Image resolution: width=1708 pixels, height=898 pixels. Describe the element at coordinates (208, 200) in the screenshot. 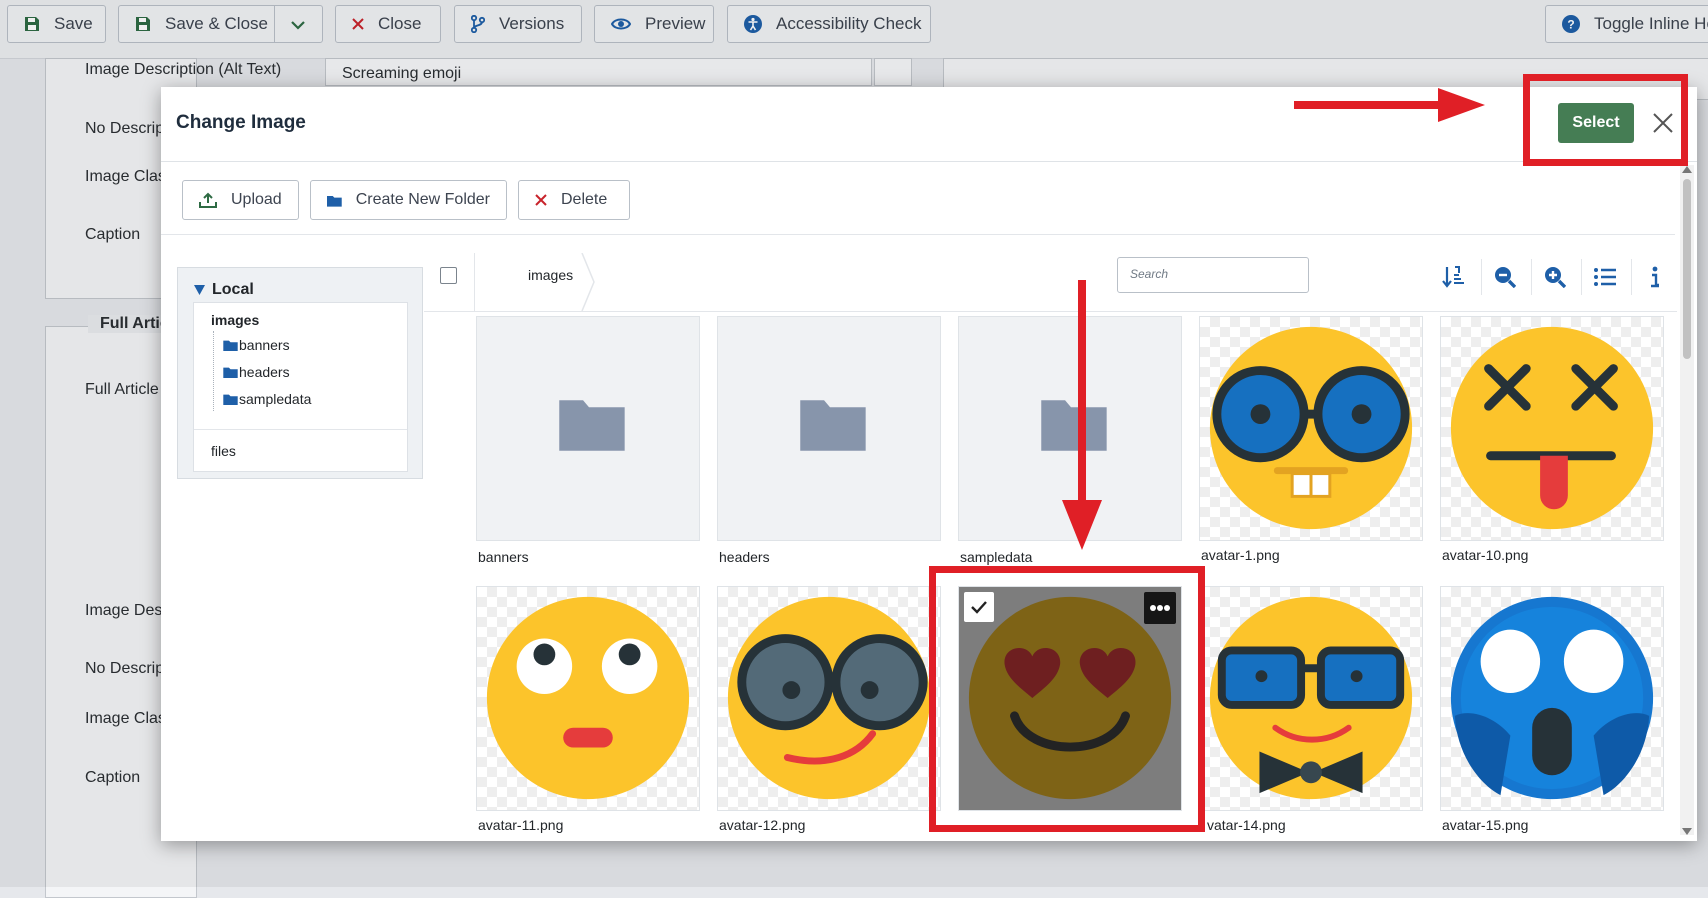

I see `upload-icon` at that location.